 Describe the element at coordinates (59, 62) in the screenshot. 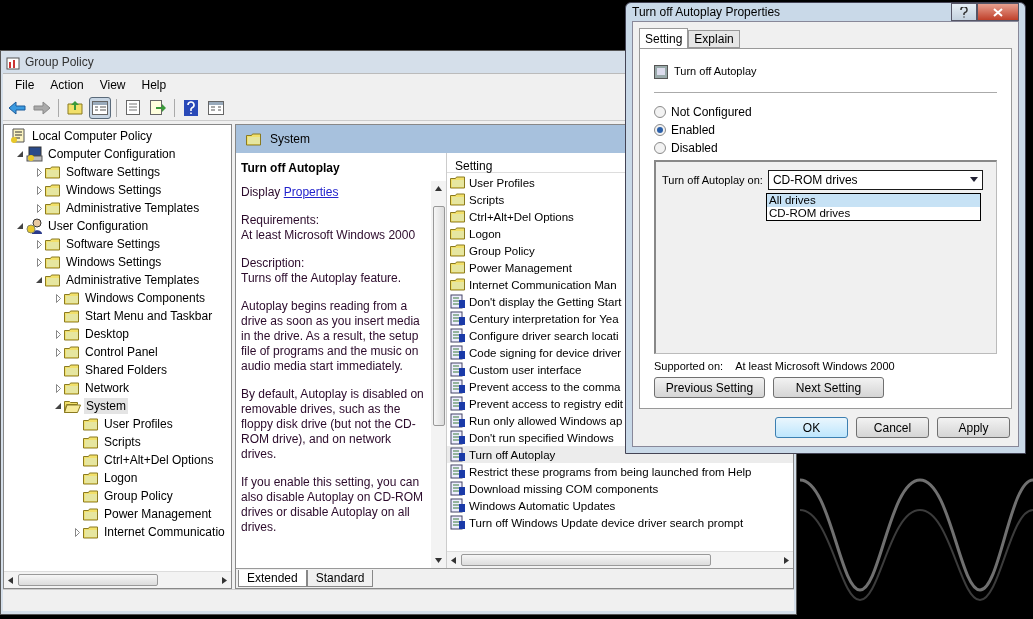

I see `window-title: Group Policy` at that location.